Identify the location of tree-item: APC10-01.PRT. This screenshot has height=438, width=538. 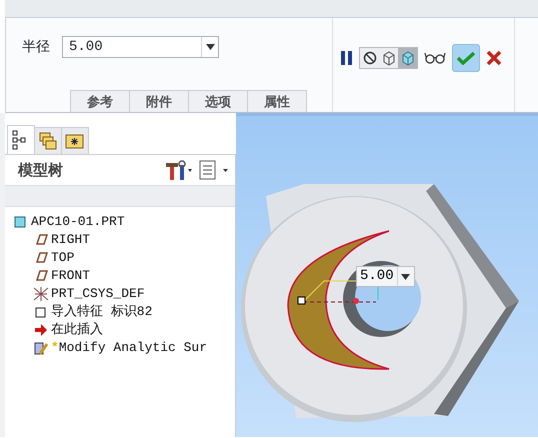
(78, 222).